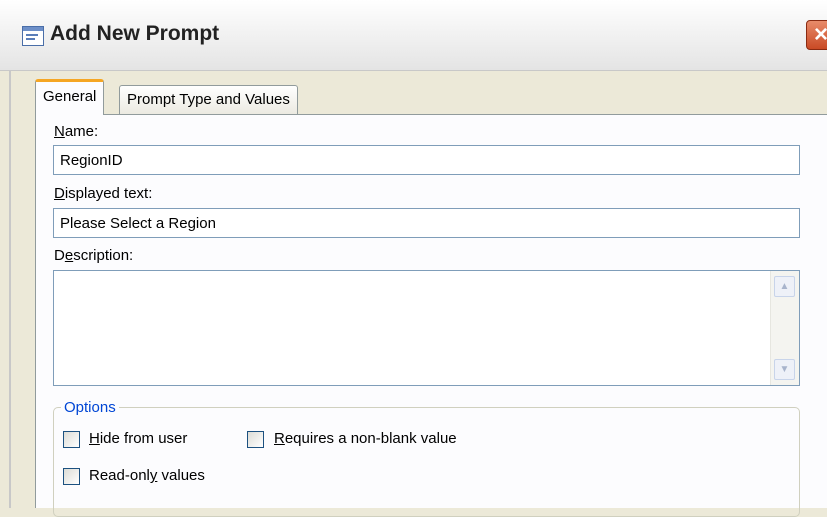 The image size is (827, 517). What do you see at coordinates (33, 36) in the screenshot?
I see `form-window-icon` at bounding box center [33, 36].